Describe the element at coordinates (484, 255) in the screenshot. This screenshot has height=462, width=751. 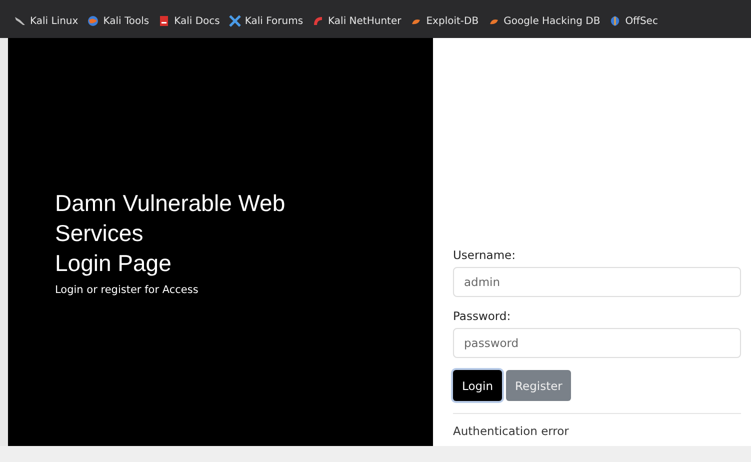
I see `field-label: Username:` at that location.